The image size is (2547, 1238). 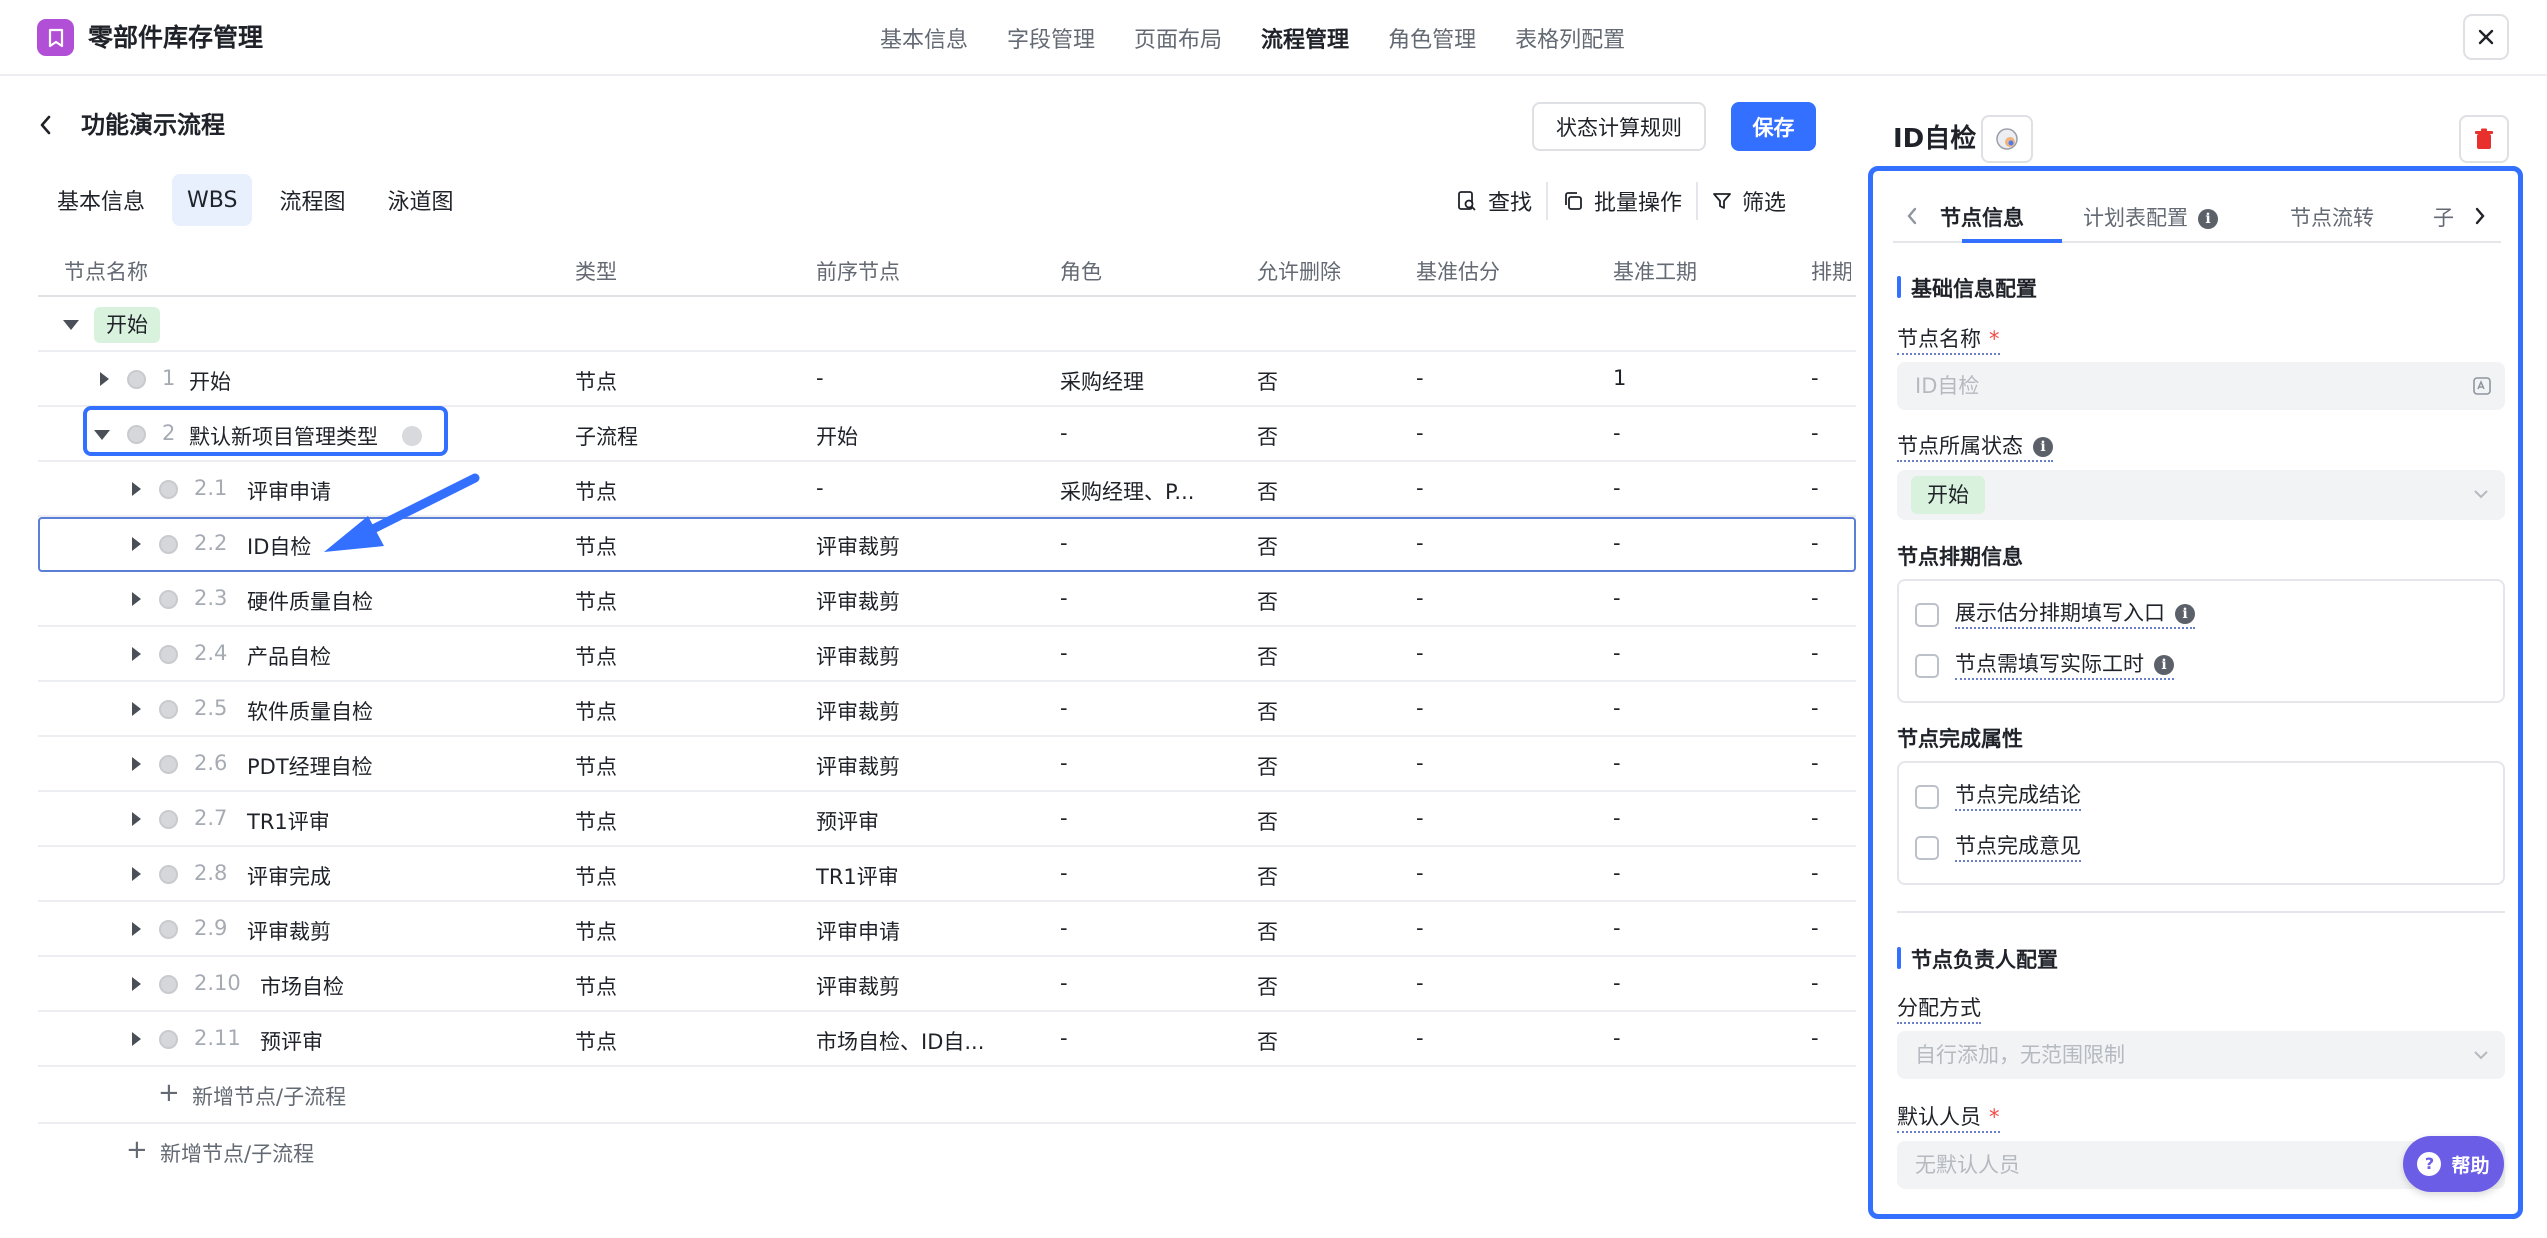 I want to click on top-tab-columns: 表格列配置, so click(x=1570, y=38).